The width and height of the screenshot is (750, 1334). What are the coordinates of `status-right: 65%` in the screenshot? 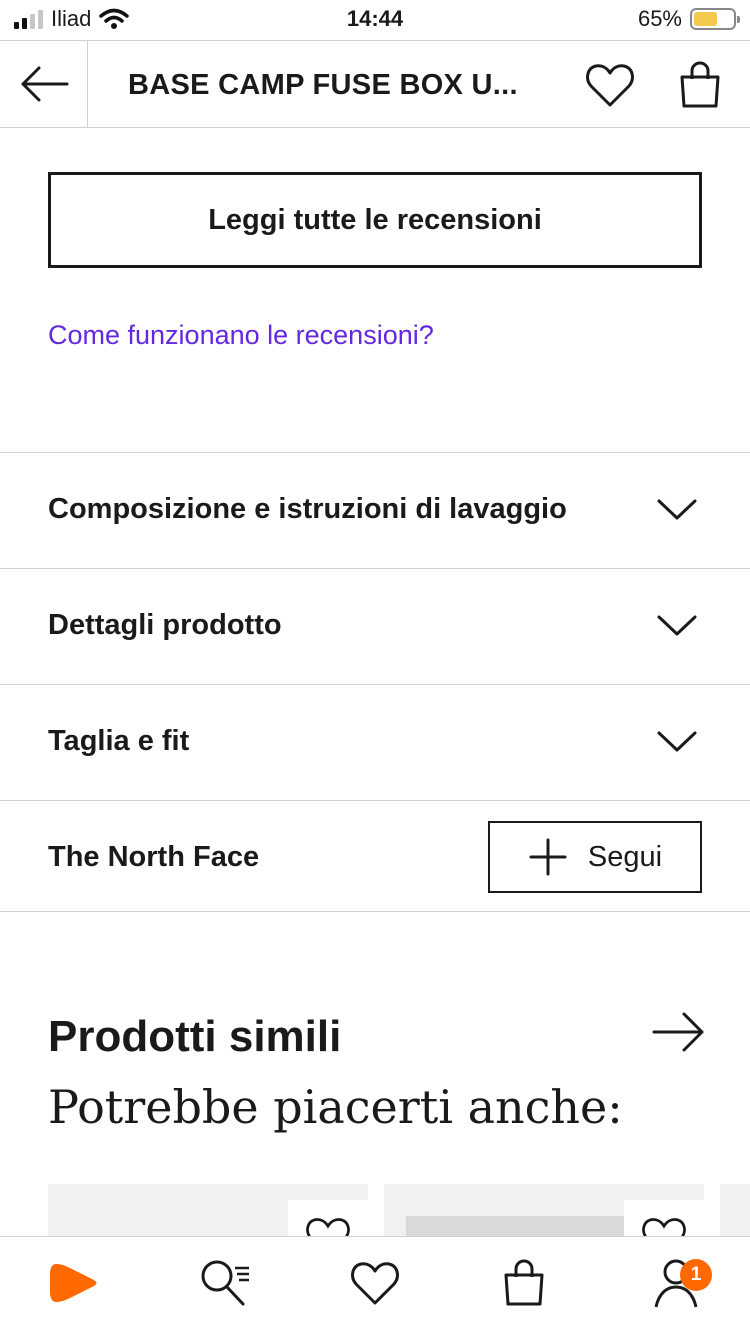 It's located at (688, 19).